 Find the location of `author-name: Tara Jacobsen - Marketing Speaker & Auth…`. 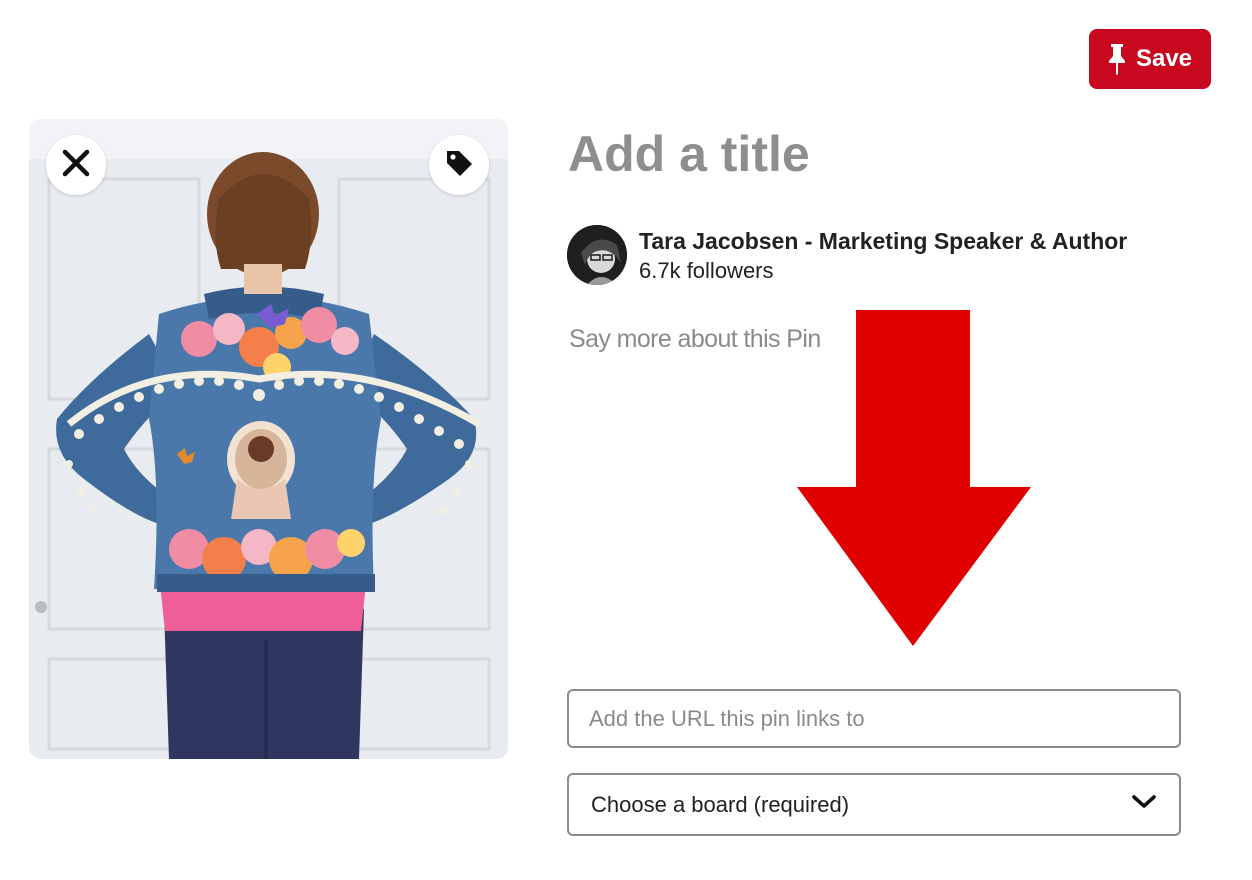

author-name: Tara Jacobsen - Marketing Speaker & Auth… is located at coordinates (883, 241).